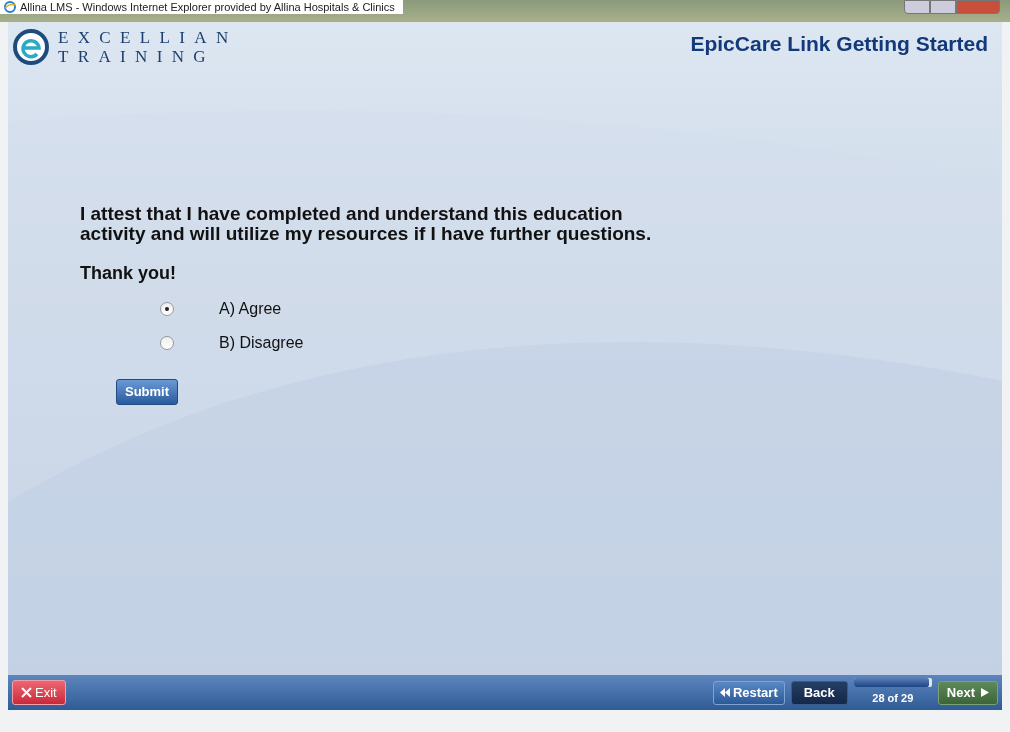 This screenshot has height=732, width=1010. Describe the element at coordinates (819, 692) in the screenshot. I see `back-button: Back` at that location.